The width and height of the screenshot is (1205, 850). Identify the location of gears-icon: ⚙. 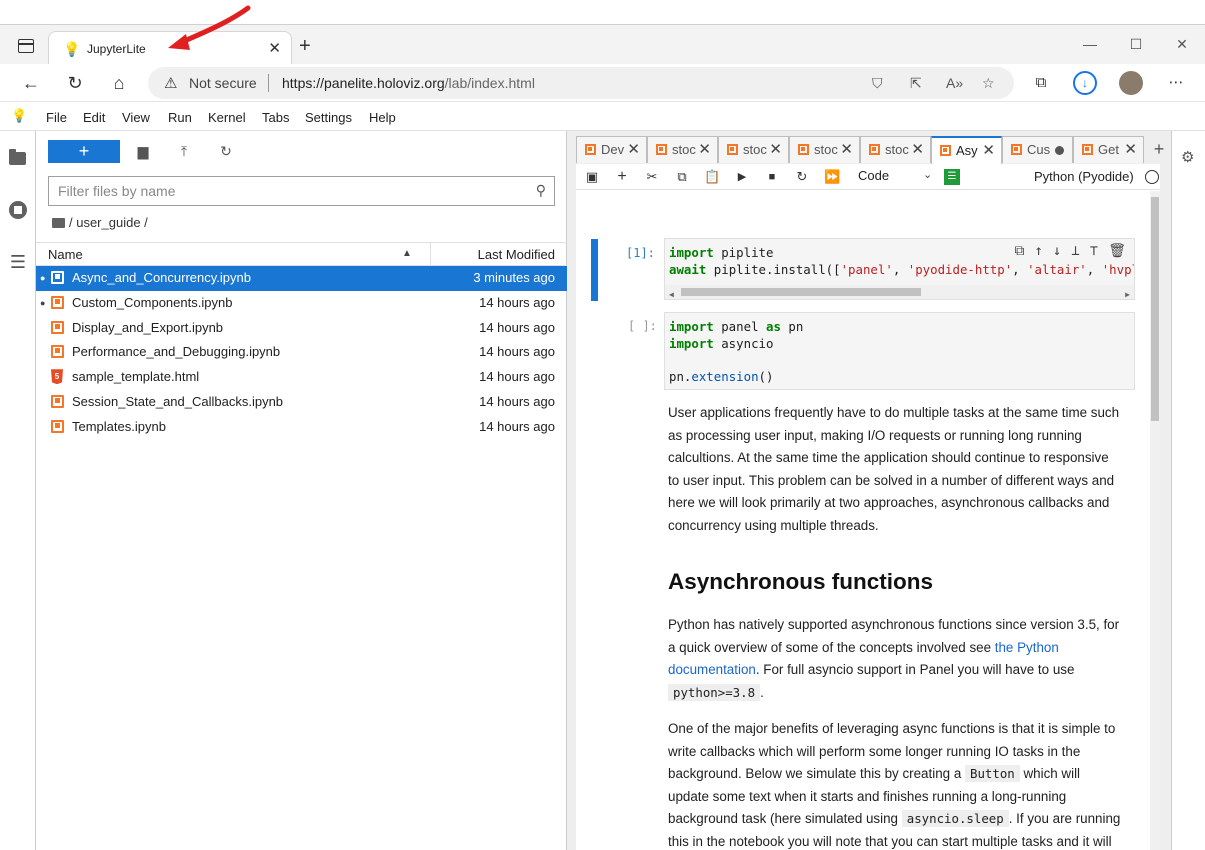
(1187, 157).